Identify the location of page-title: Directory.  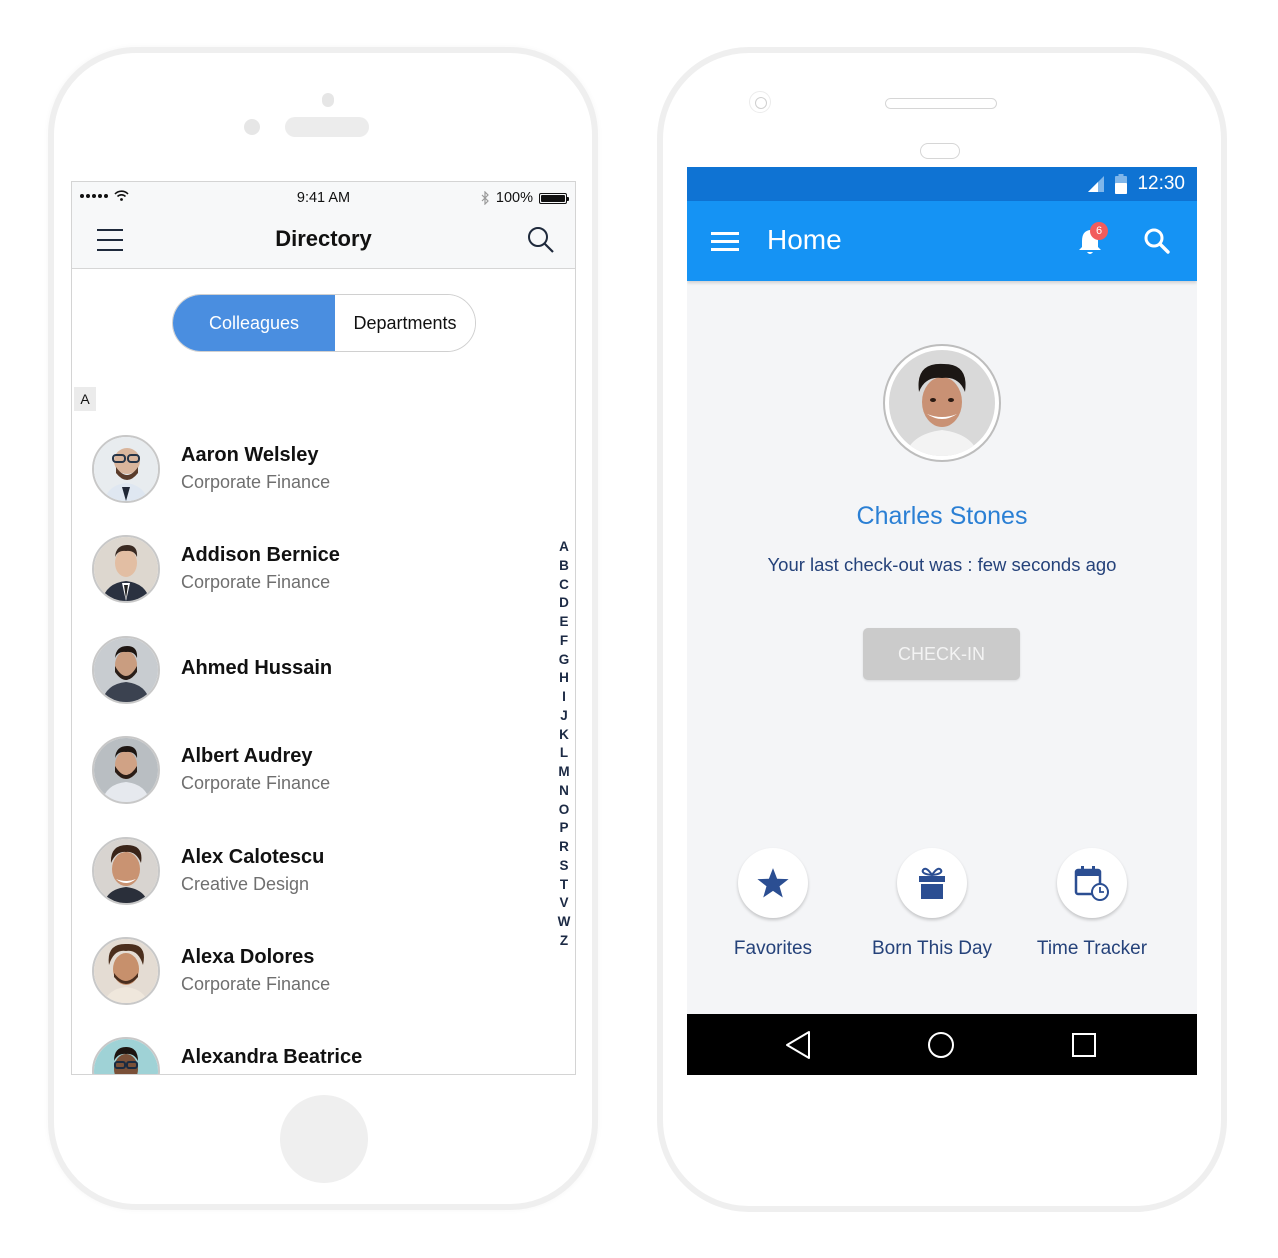
(323, 238).